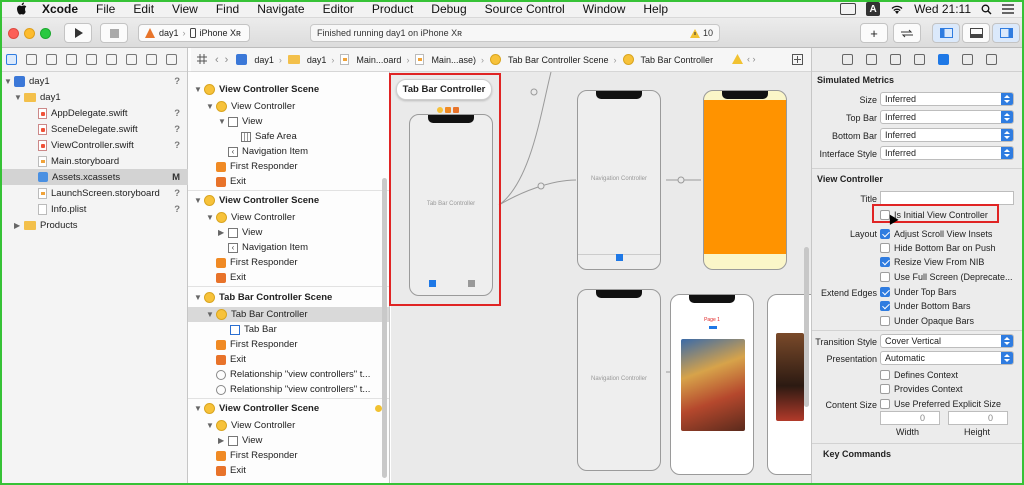 This screenshot has width=1024, height=485. Describe the element at coordinates (440, 110) in the screenshot. I see `dock-vc-icon` at that location.